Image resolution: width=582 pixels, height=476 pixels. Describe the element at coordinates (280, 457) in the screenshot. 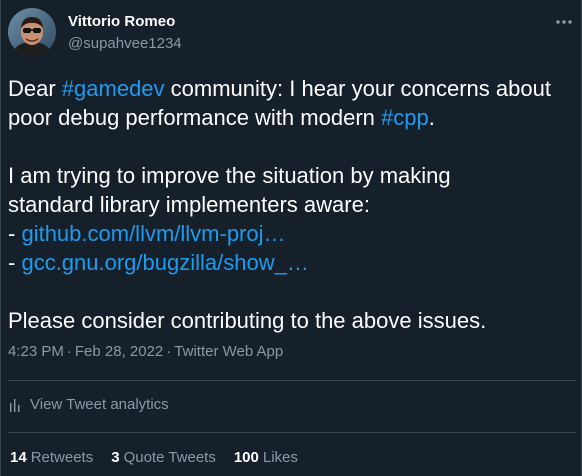

I see `likes-label: Likes` at that location.